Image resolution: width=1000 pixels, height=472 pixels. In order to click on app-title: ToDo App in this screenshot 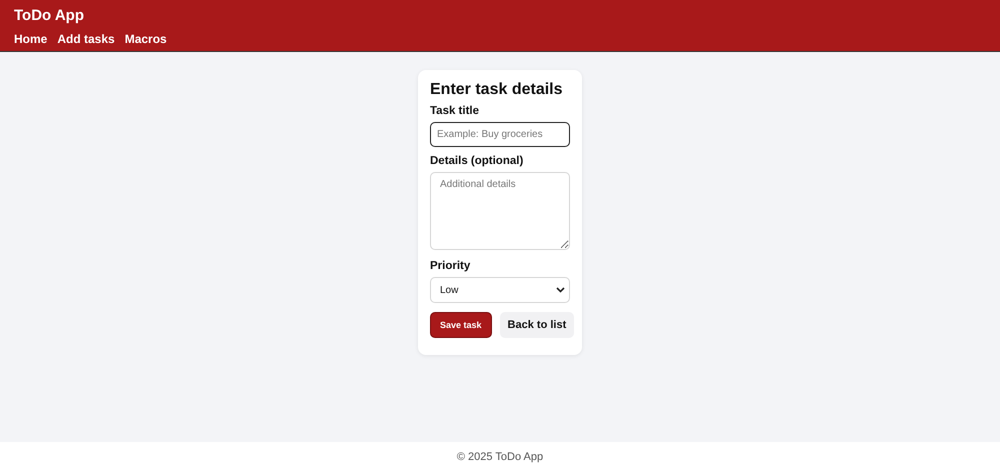, I will do `click(49, 16)`.